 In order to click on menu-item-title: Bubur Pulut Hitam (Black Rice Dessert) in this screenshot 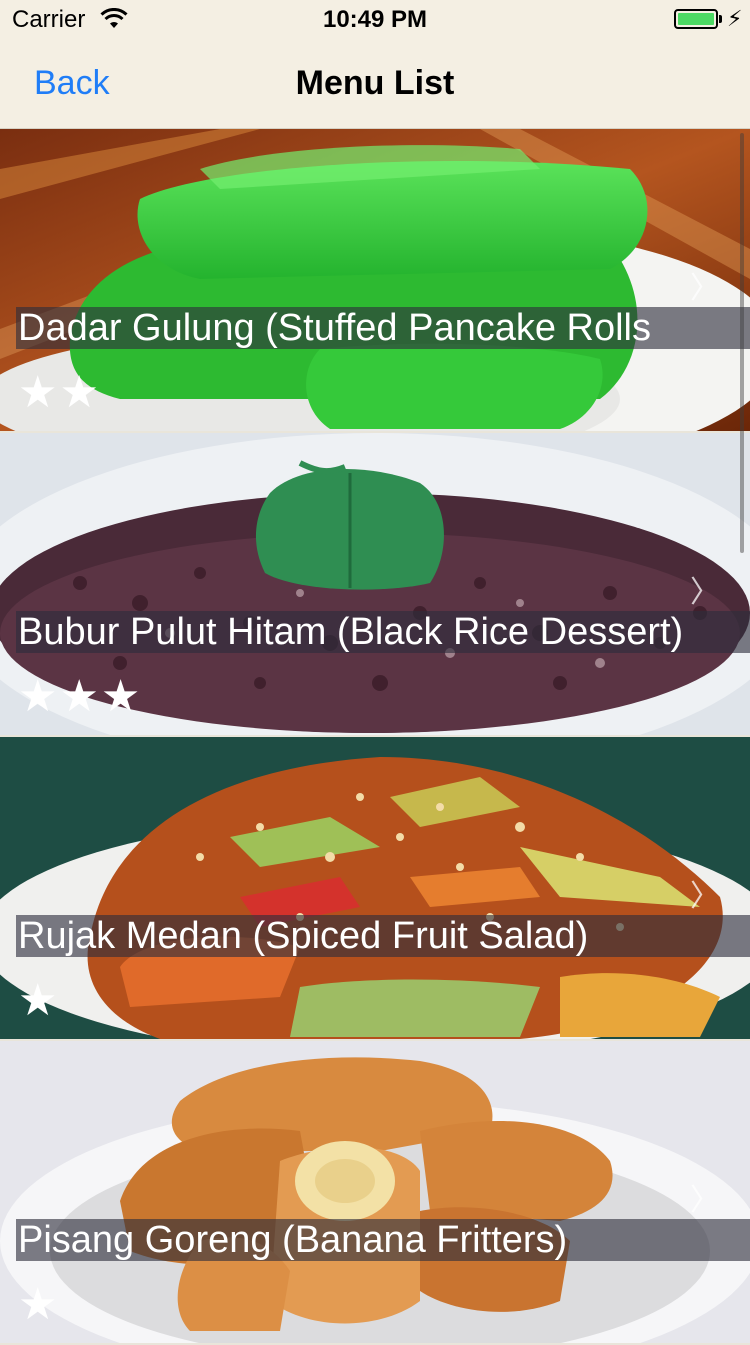, I will do `click(383, 632)`.